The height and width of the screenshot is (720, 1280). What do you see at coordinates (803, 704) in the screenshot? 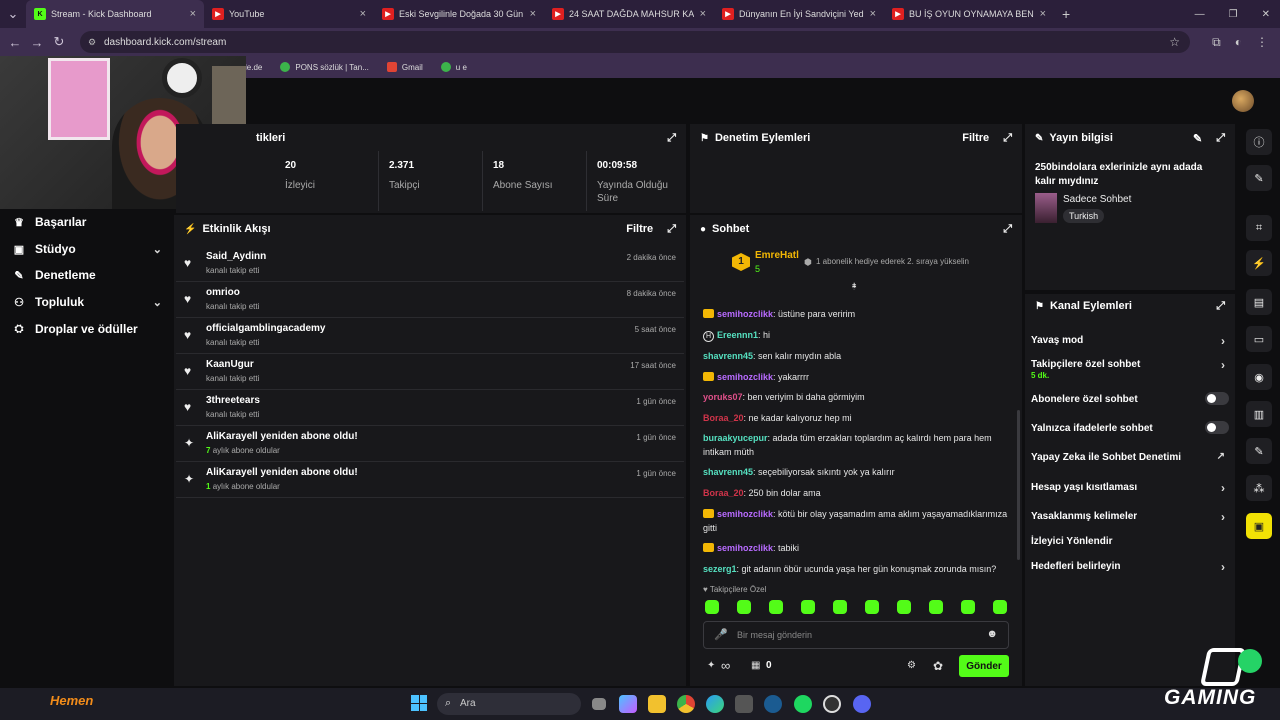
I see `spotify-icon` at bounding box center [803, 704].